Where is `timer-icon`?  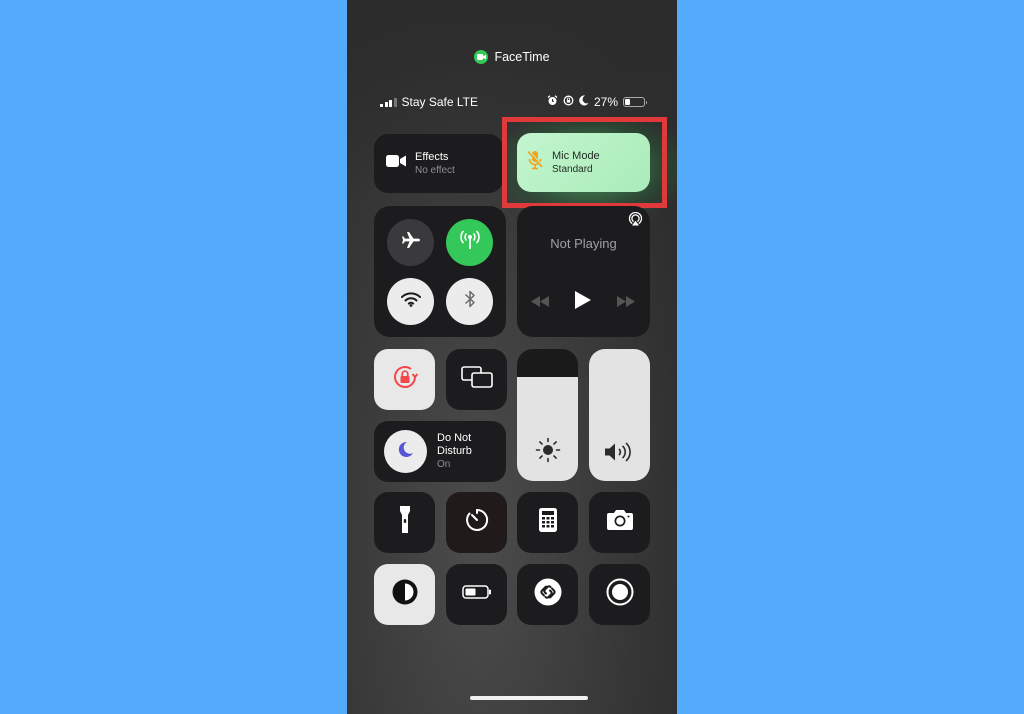
timer-icon is located at coordinates (477, 522).